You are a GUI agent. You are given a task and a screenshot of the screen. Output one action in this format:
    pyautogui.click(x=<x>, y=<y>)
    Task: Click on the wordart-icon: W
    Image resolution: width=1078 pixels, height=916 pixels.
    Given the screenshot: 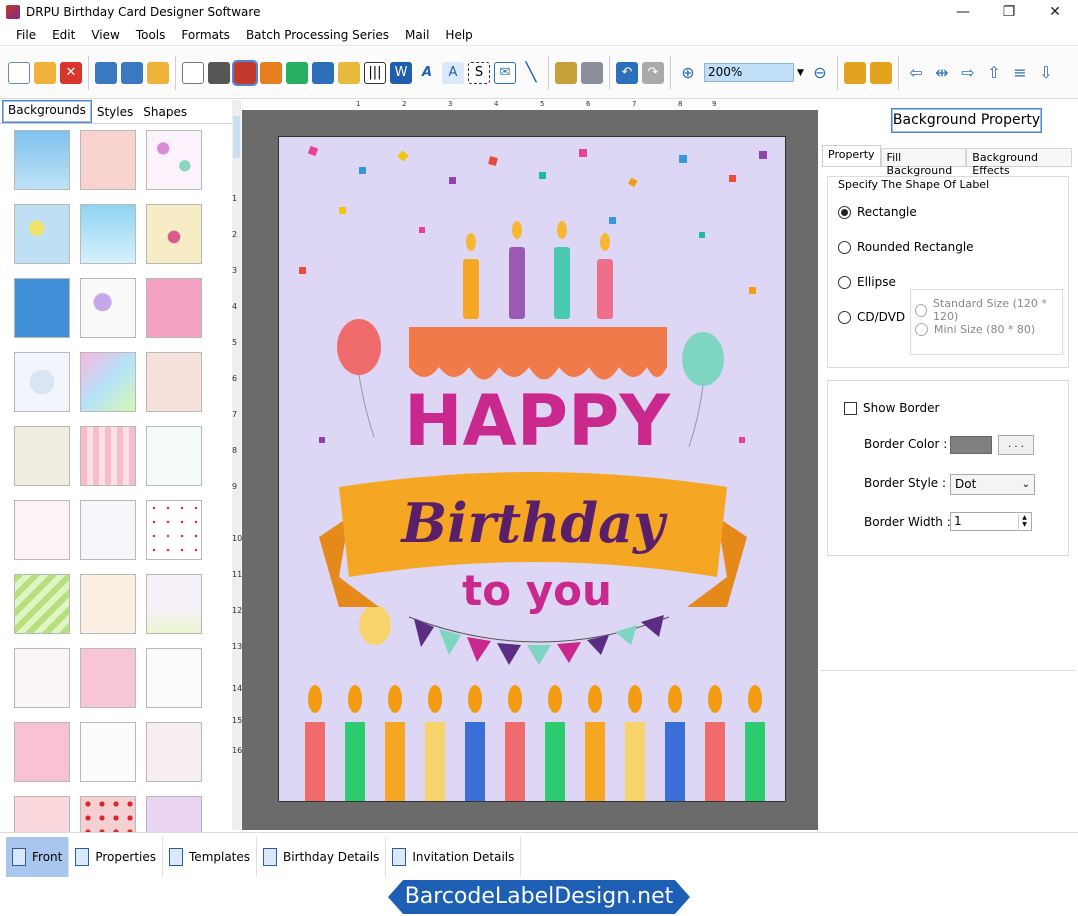 What is the action you would take?
    pyautogui.click(x=401, y=72)
    